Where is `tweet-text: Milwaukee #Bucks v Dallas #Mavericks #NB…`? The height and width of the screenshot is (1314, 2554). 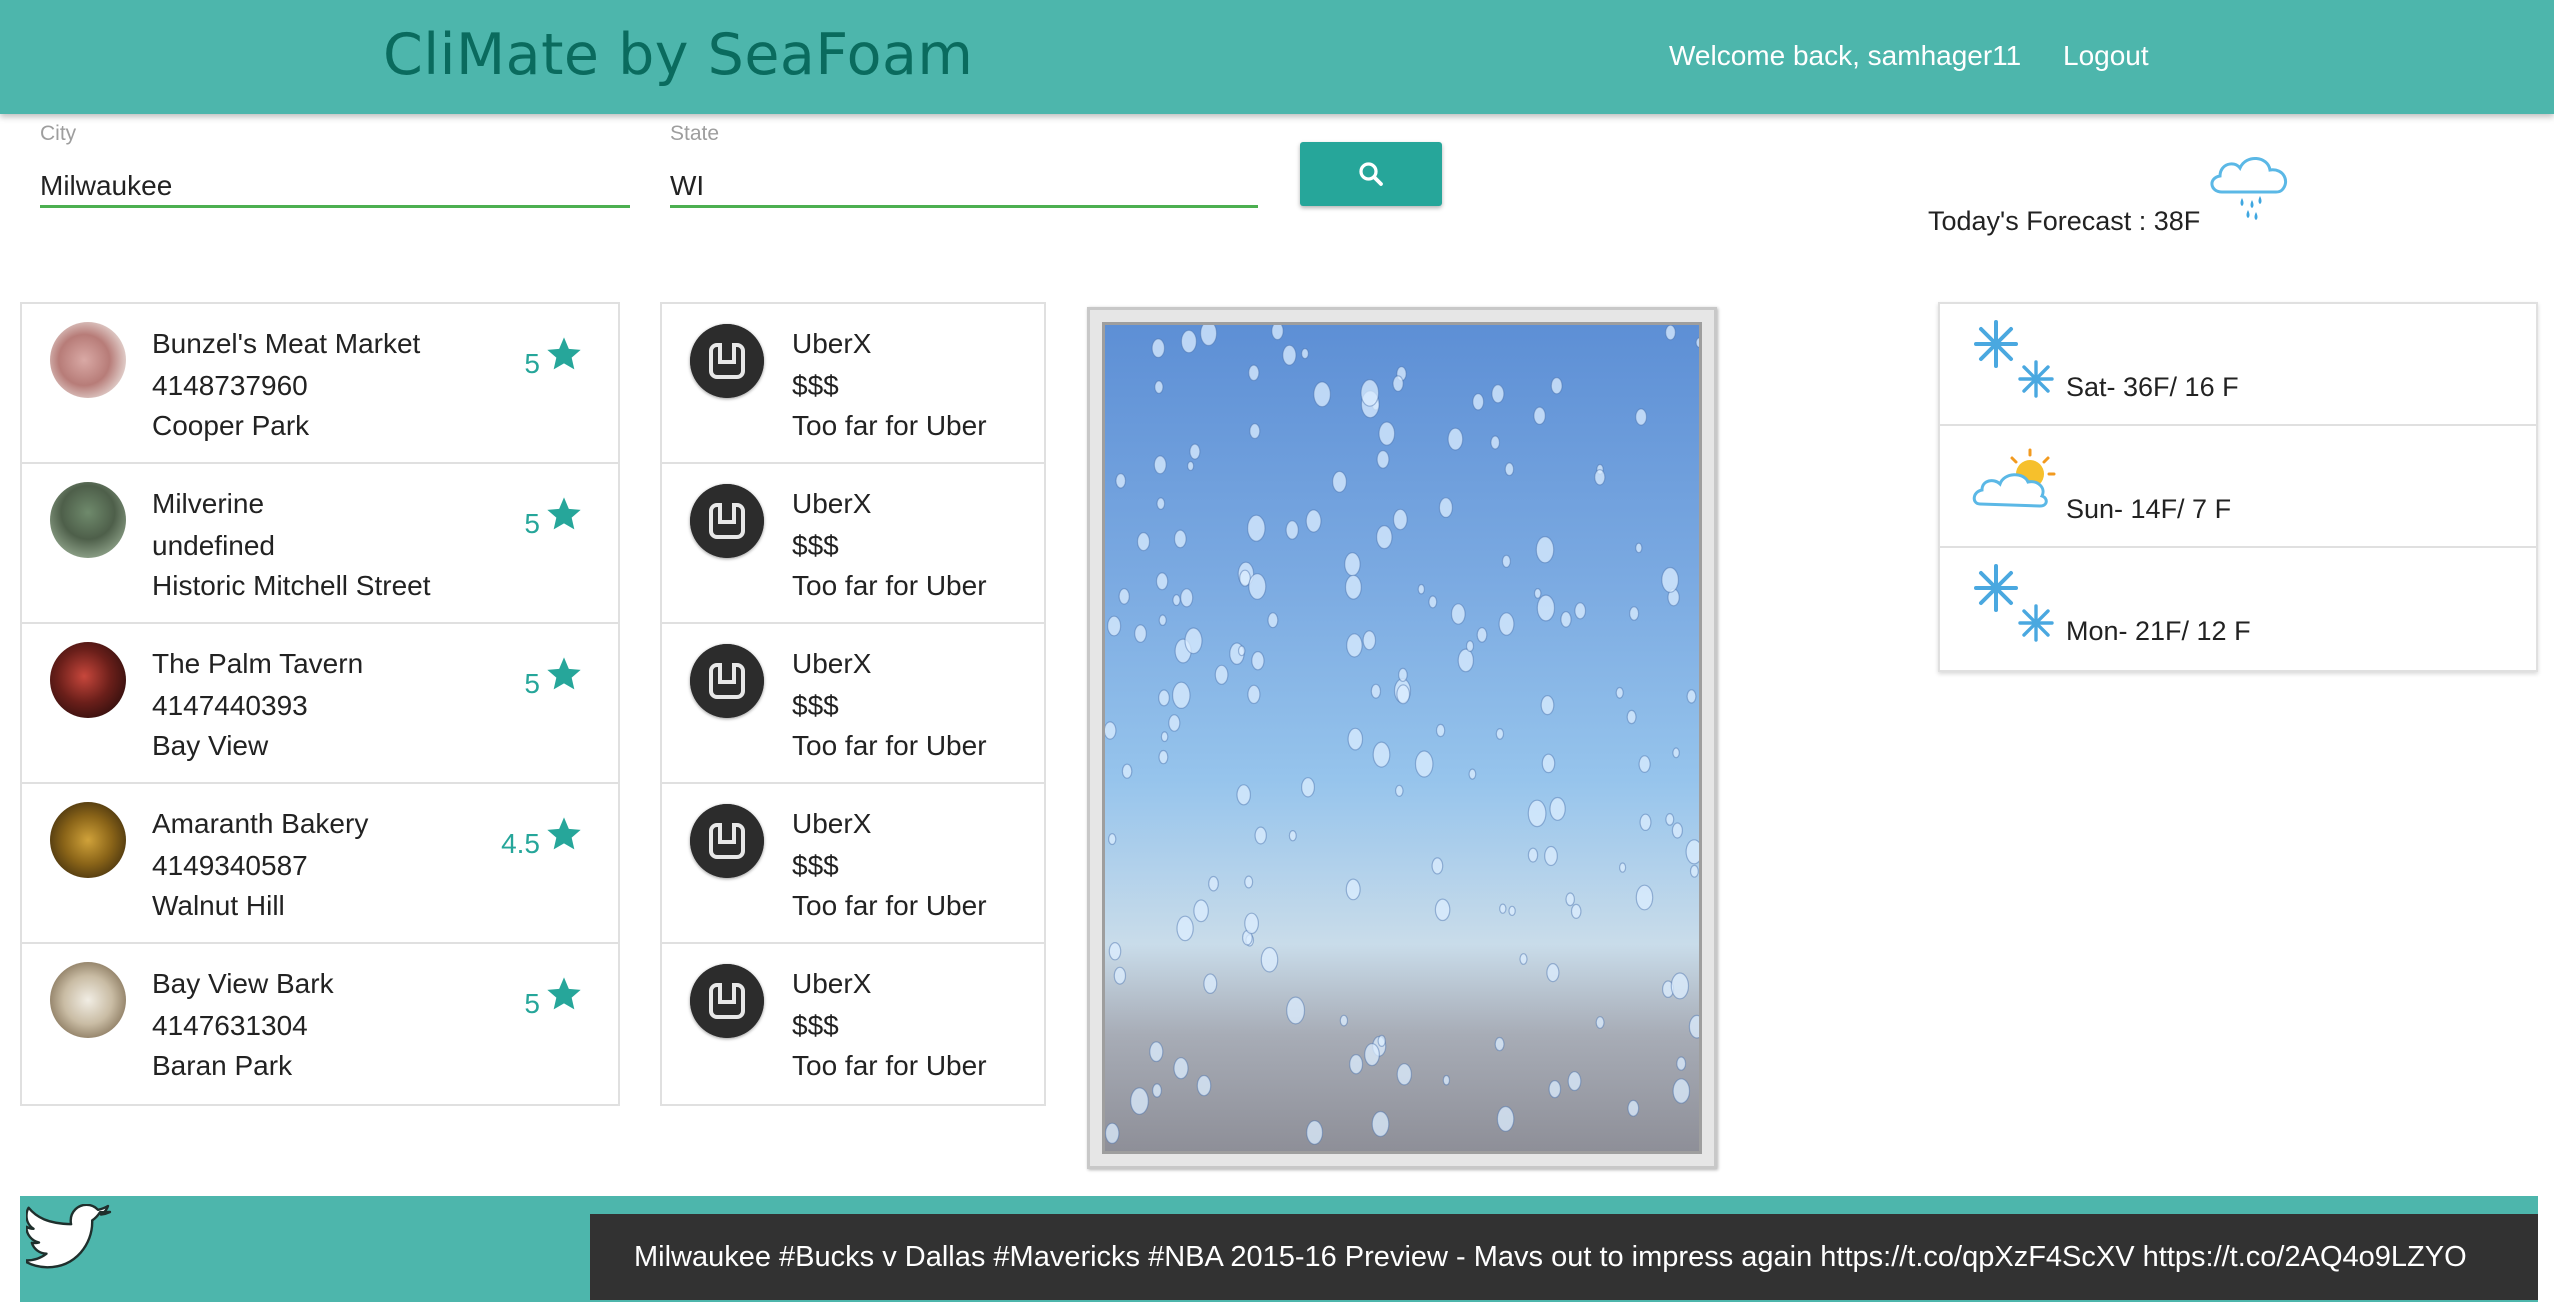 tweet-text: Milwaukee #Bucks v Dallas #Mavericks #NB… is located at coordinates (1564, 1257).